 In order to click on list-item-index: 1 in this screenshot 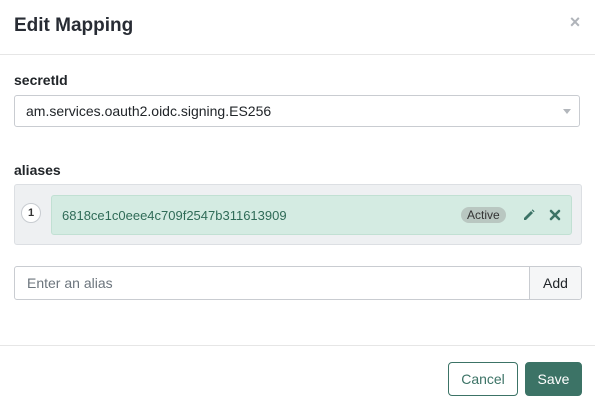, I will do `click(31, 213)`.